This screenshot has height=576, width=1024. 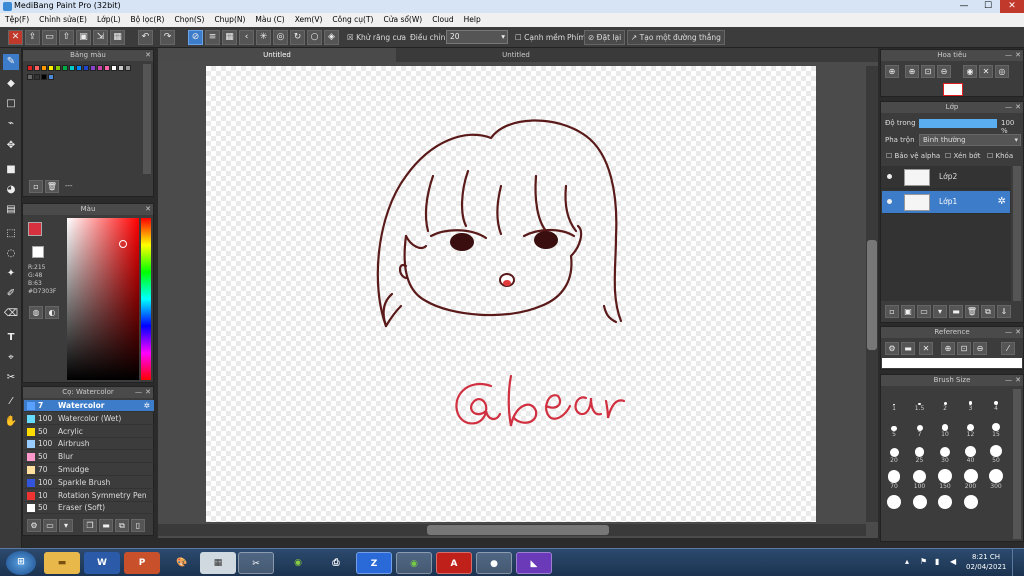 I want to click on powerpoint-taskbar-icon: P, so click(x=142, y=563).